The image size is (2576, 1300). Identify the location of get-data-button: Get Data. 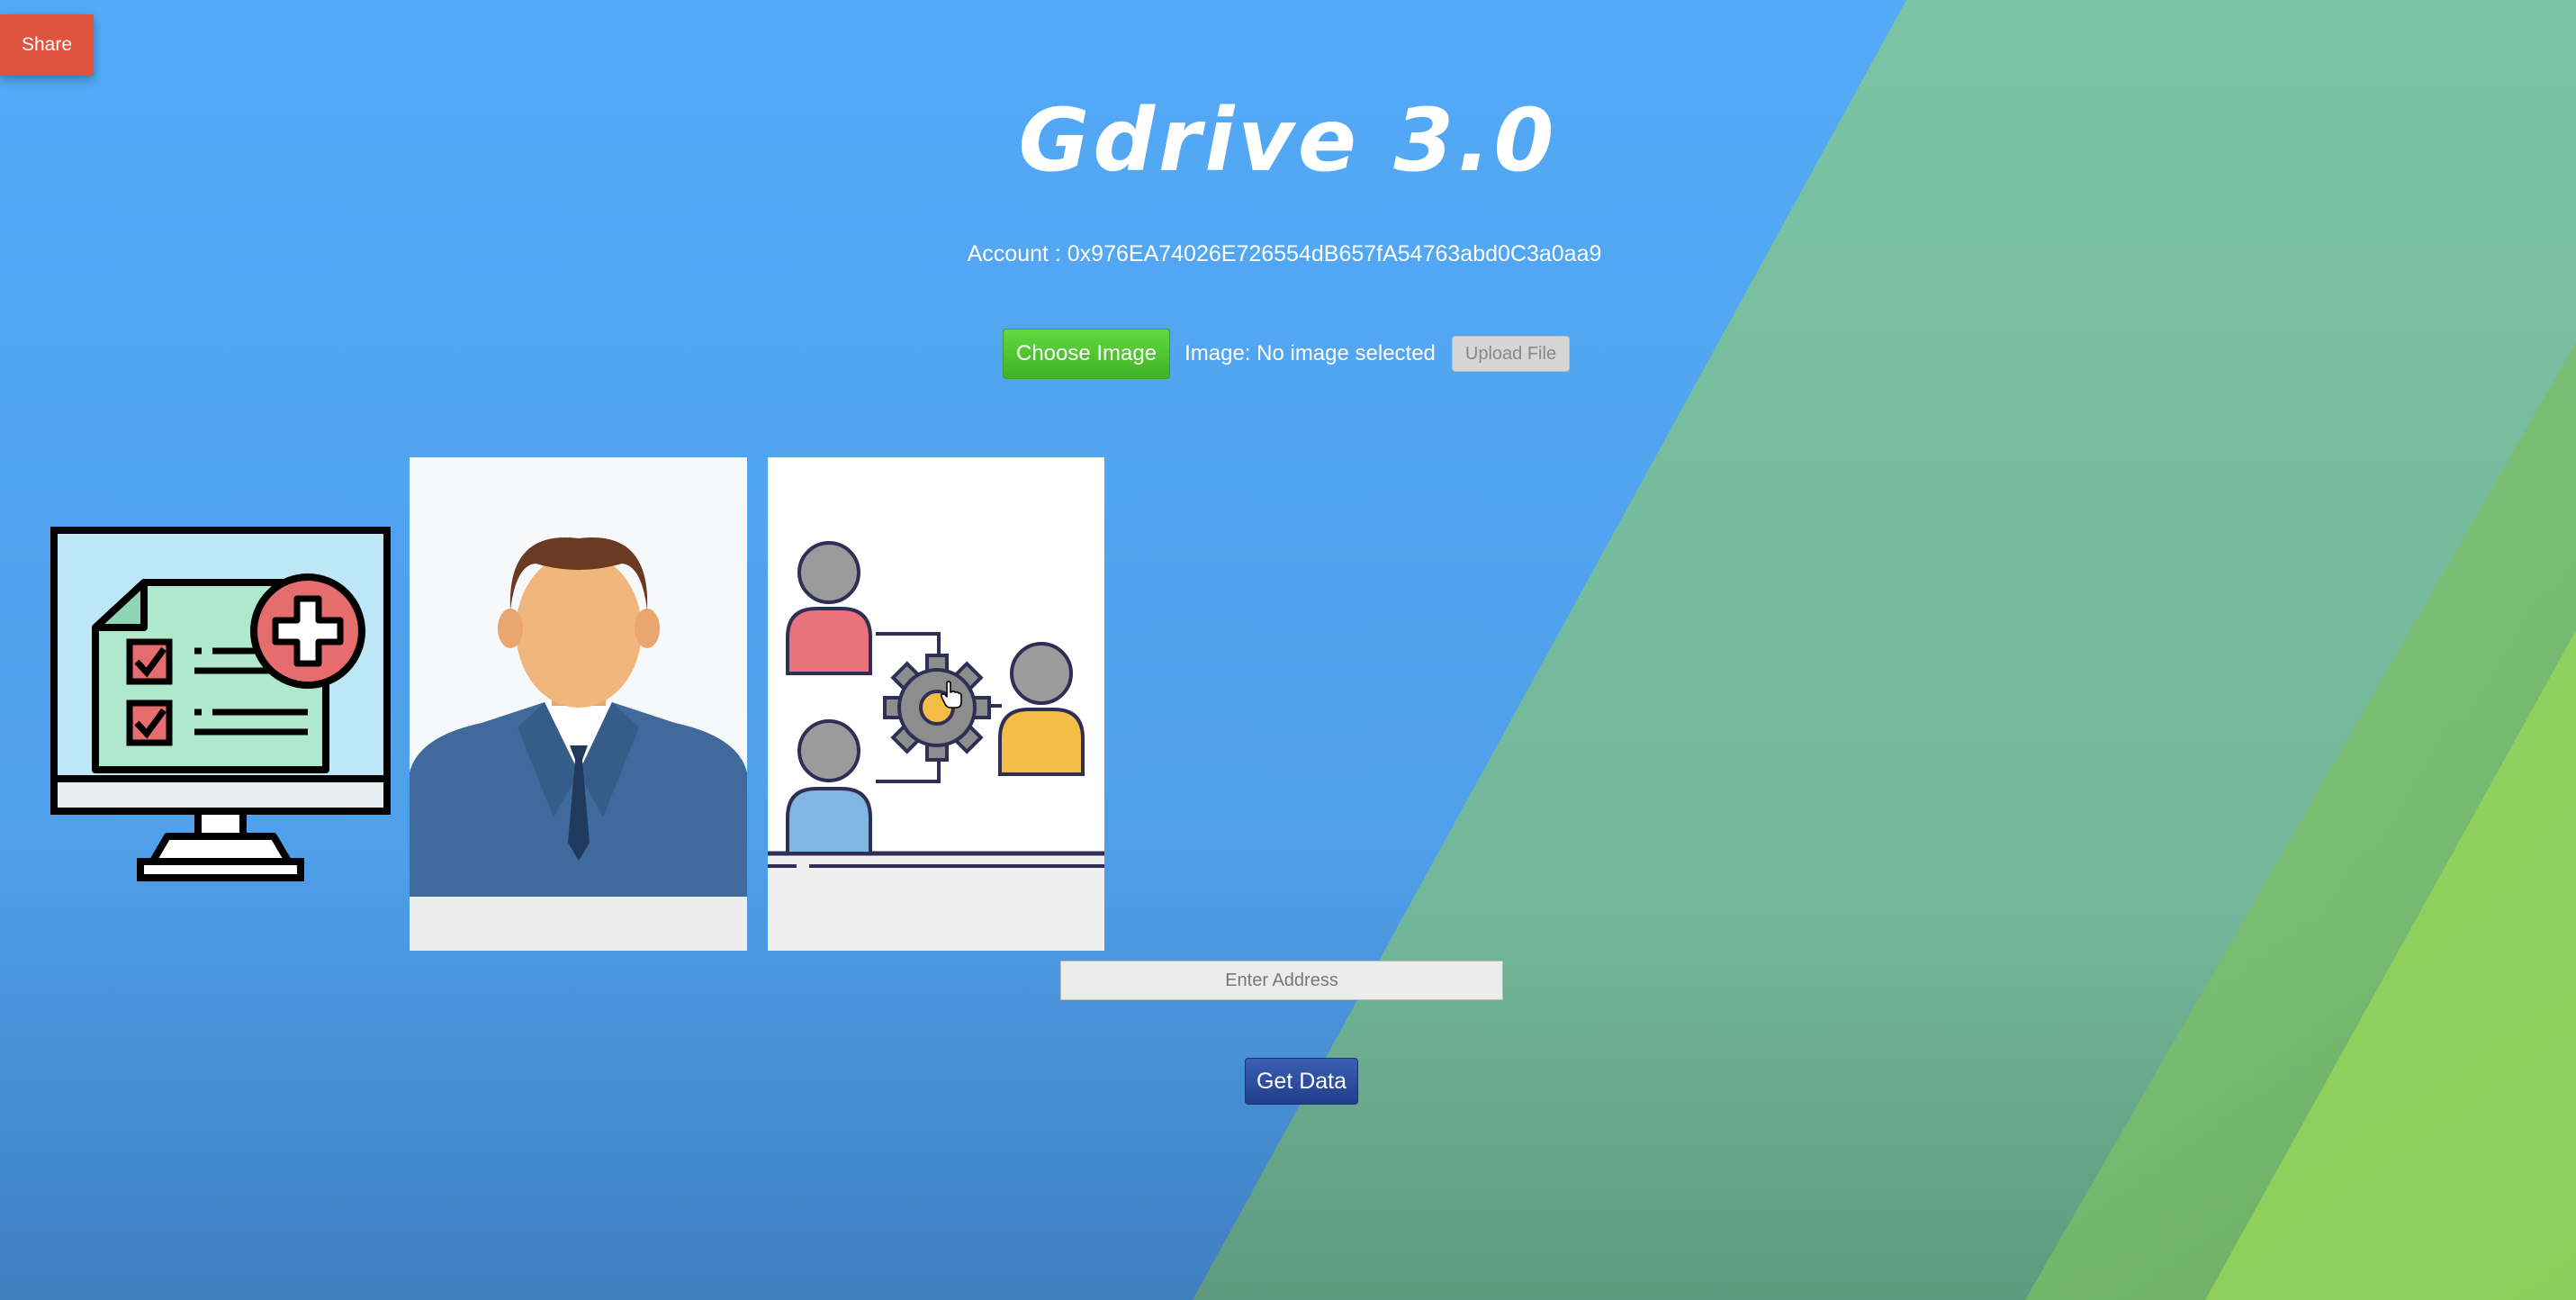
(1301, 1081).